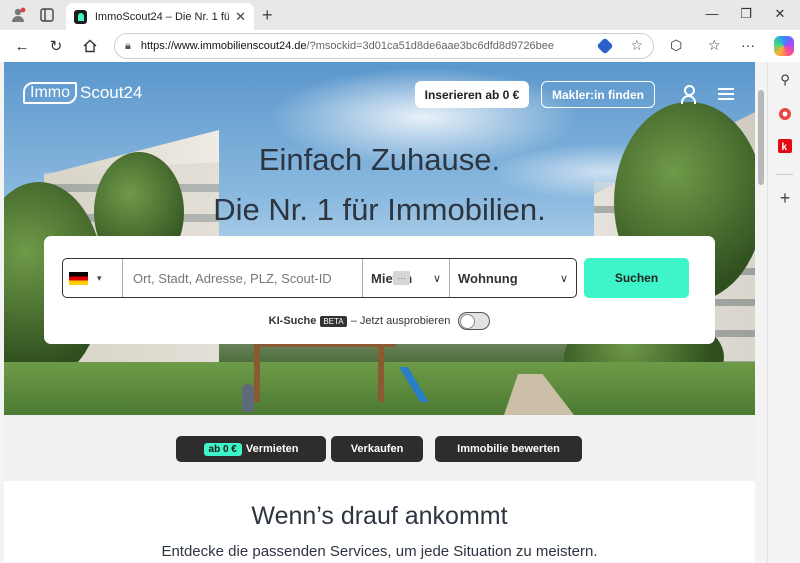 The image size is (800, 563). Describe the element at coordinates (22, 46) in the screenshot. I see `back-arrow-icon: ←` at that location.